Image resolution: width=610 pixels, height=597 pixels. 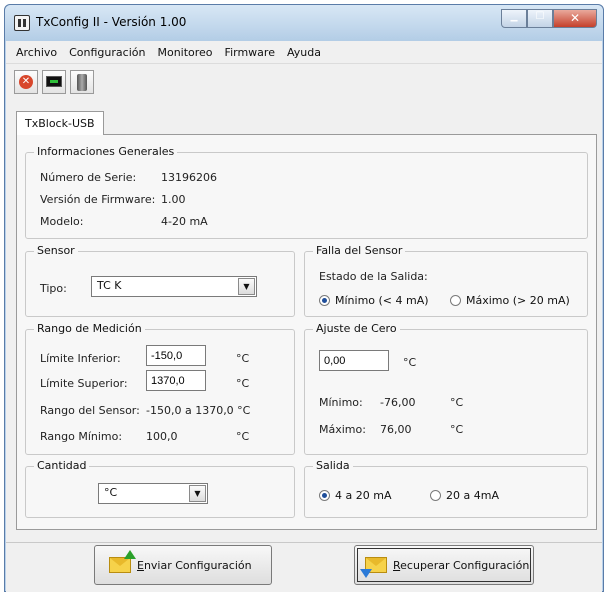 What do you see at coordinates (162, 436) in the screenshot?
I see `min-range-value: 100,0` at bounding box center [162, 436].